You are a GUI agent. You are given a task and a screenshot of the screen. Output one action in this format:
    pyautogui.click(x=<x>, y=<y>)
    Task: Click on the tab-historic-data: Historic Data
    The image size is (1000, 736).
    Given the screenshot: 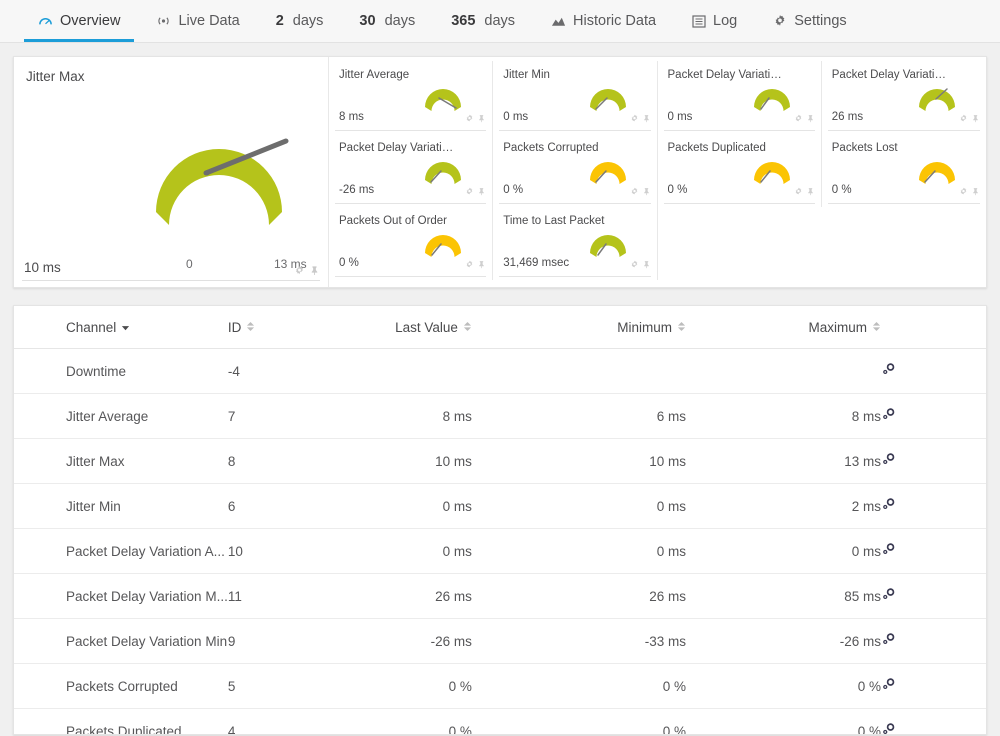 What is the action you would take?
    pyautogui.click(x=603, y=21)
    